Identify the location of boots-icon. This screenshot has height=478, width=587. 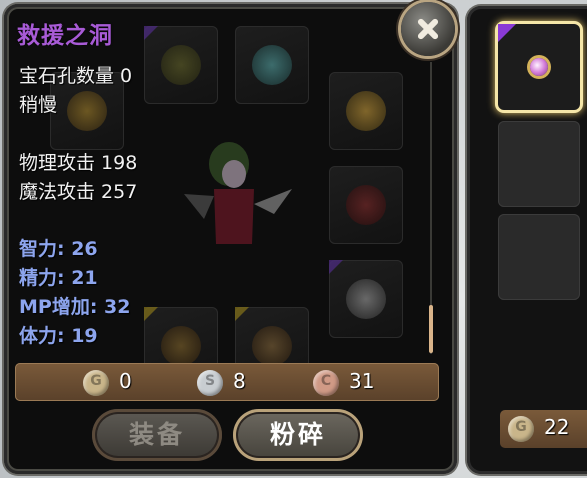
(272, 346).